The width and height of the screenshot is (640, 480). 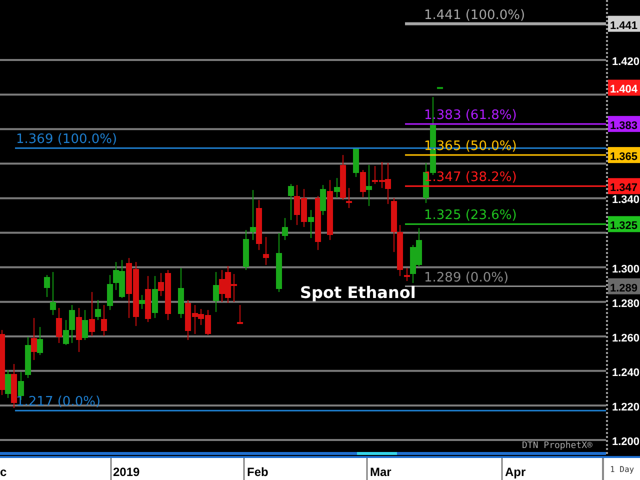 I want to click on price-badge: 1.289, so click(x=624, y=286).